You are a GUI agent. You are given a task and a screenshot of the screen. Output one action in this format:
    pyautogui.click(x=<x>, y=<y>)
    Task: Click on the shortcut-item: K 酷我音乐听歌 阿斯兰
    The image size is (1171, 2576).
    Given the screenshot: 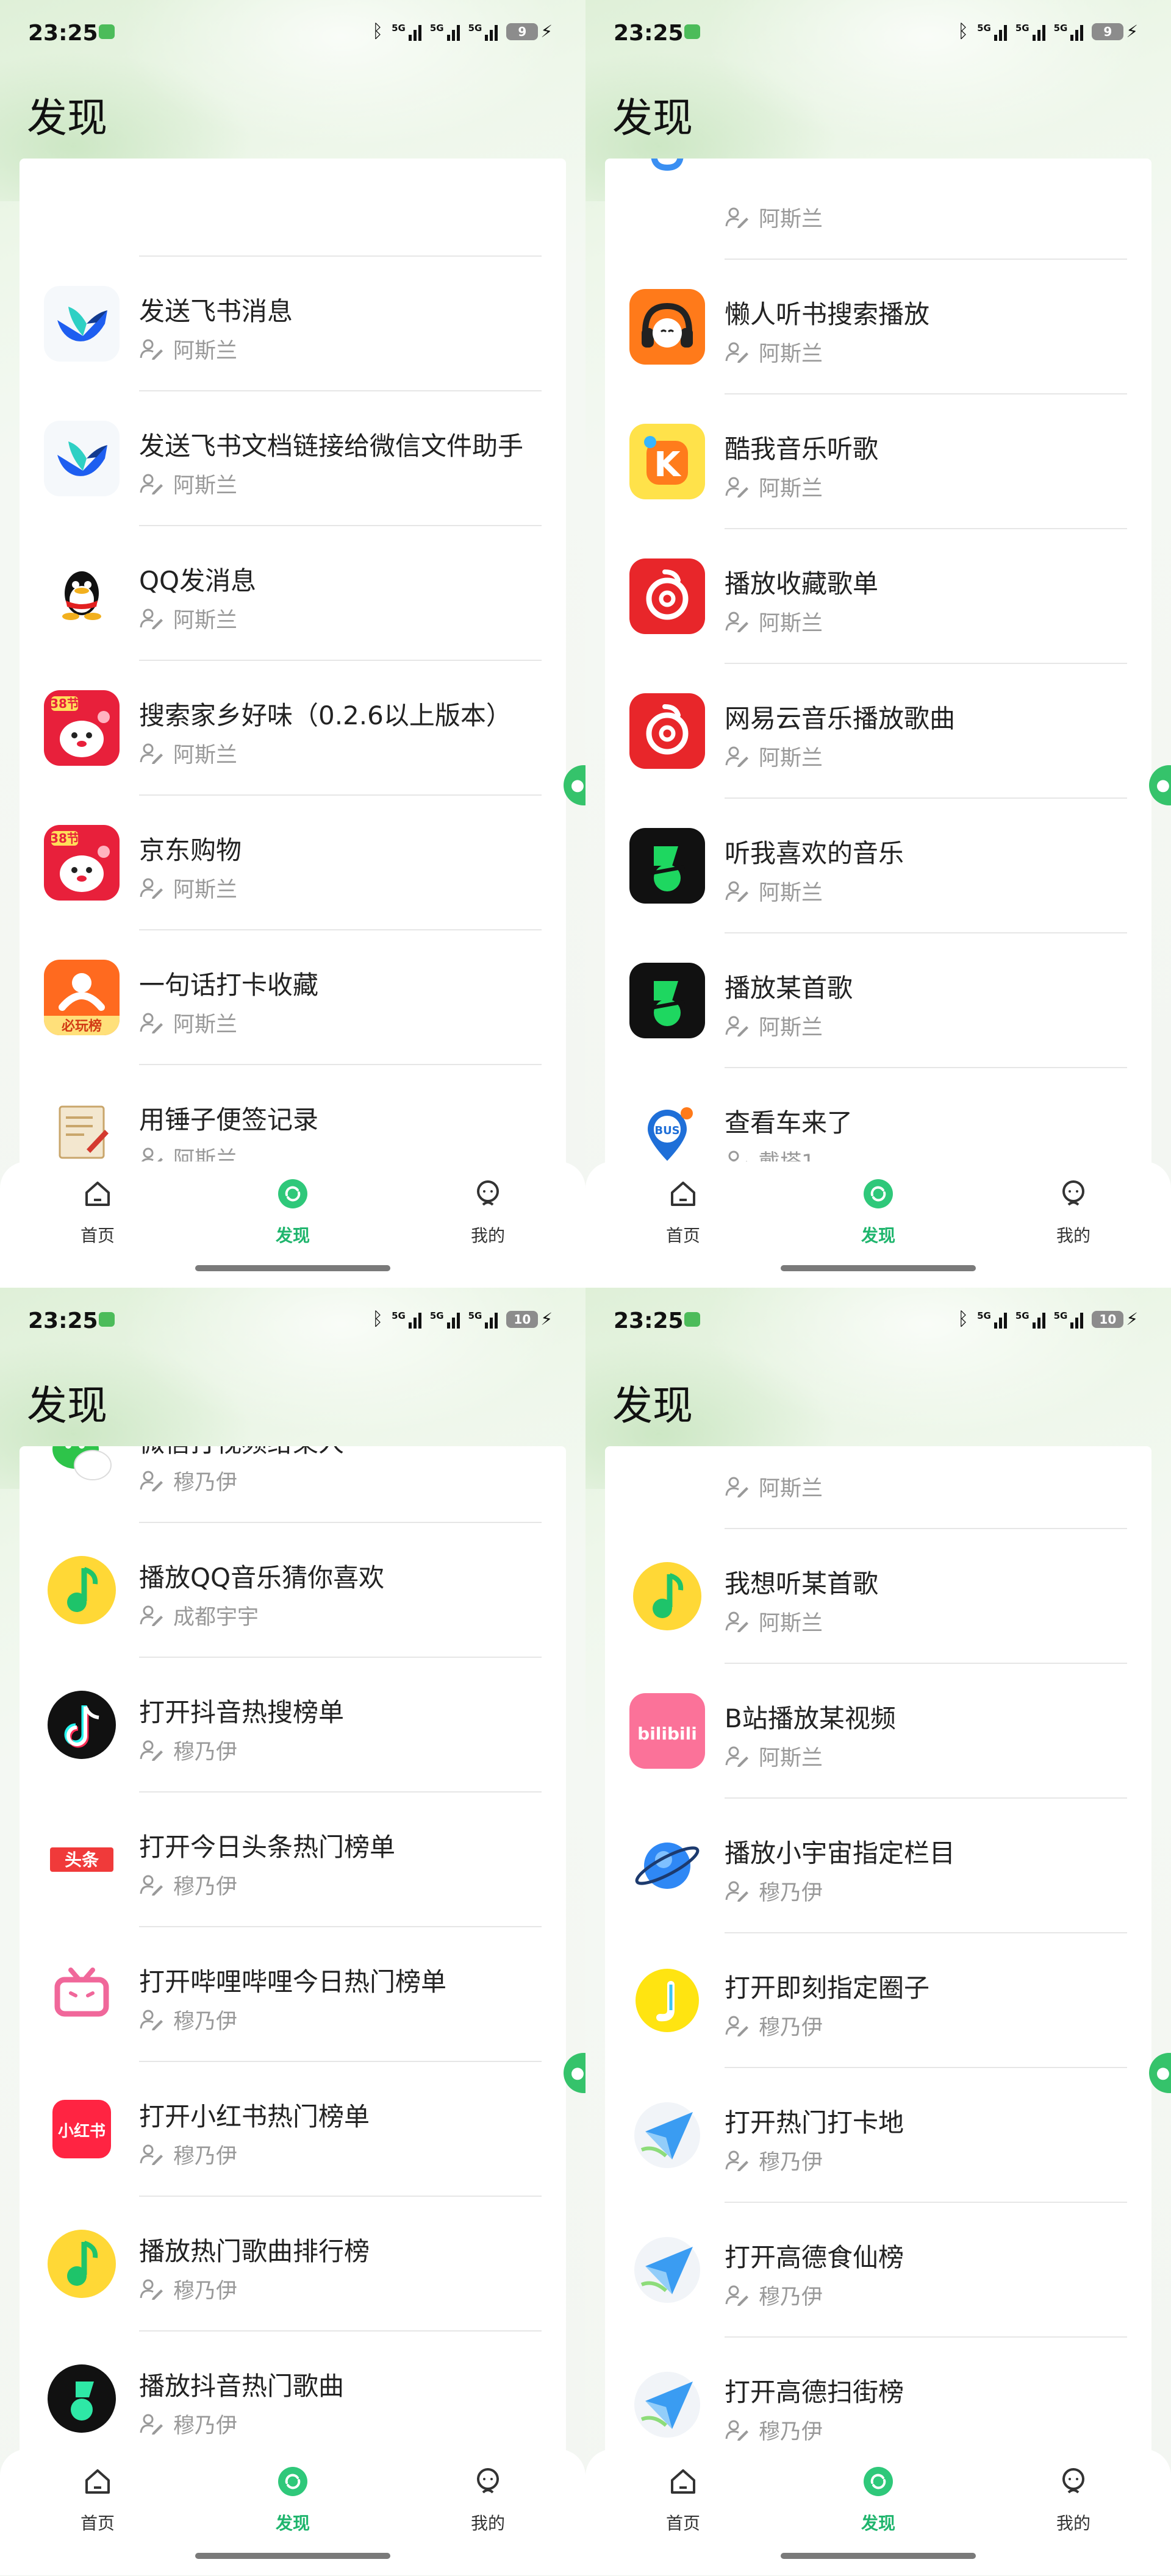 What is the action you would take?
    pyautogui.click(x=878, y=461)
    